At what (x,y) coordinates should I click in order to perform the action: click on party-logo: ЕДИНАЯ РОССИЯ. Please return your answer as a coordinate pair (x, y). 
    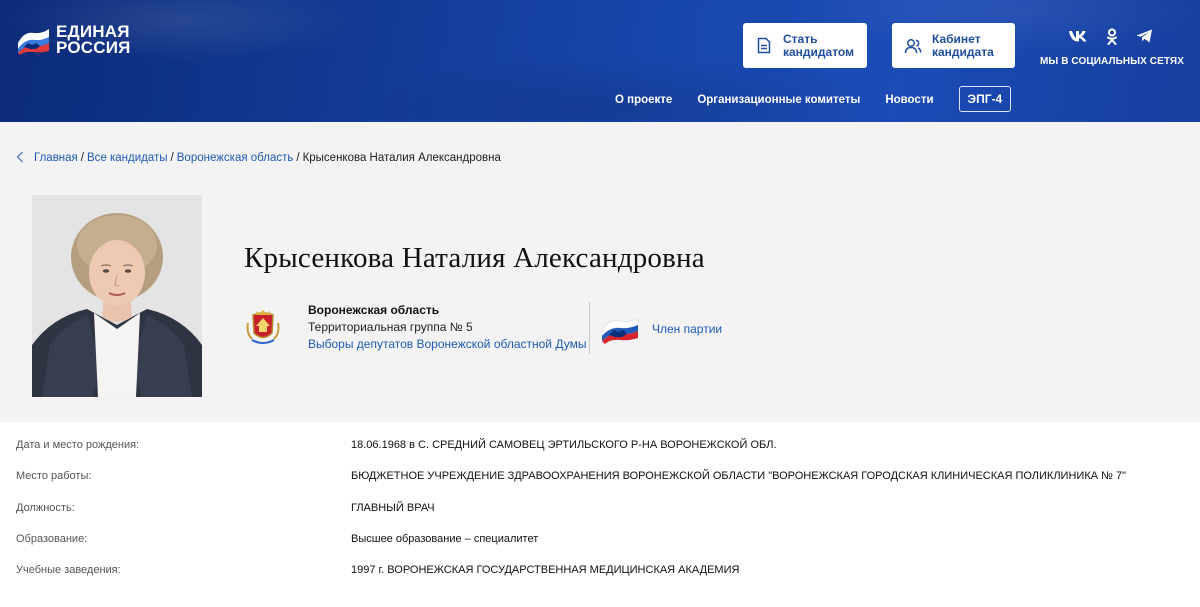
    Looking at the image, I should click on (73, 40).